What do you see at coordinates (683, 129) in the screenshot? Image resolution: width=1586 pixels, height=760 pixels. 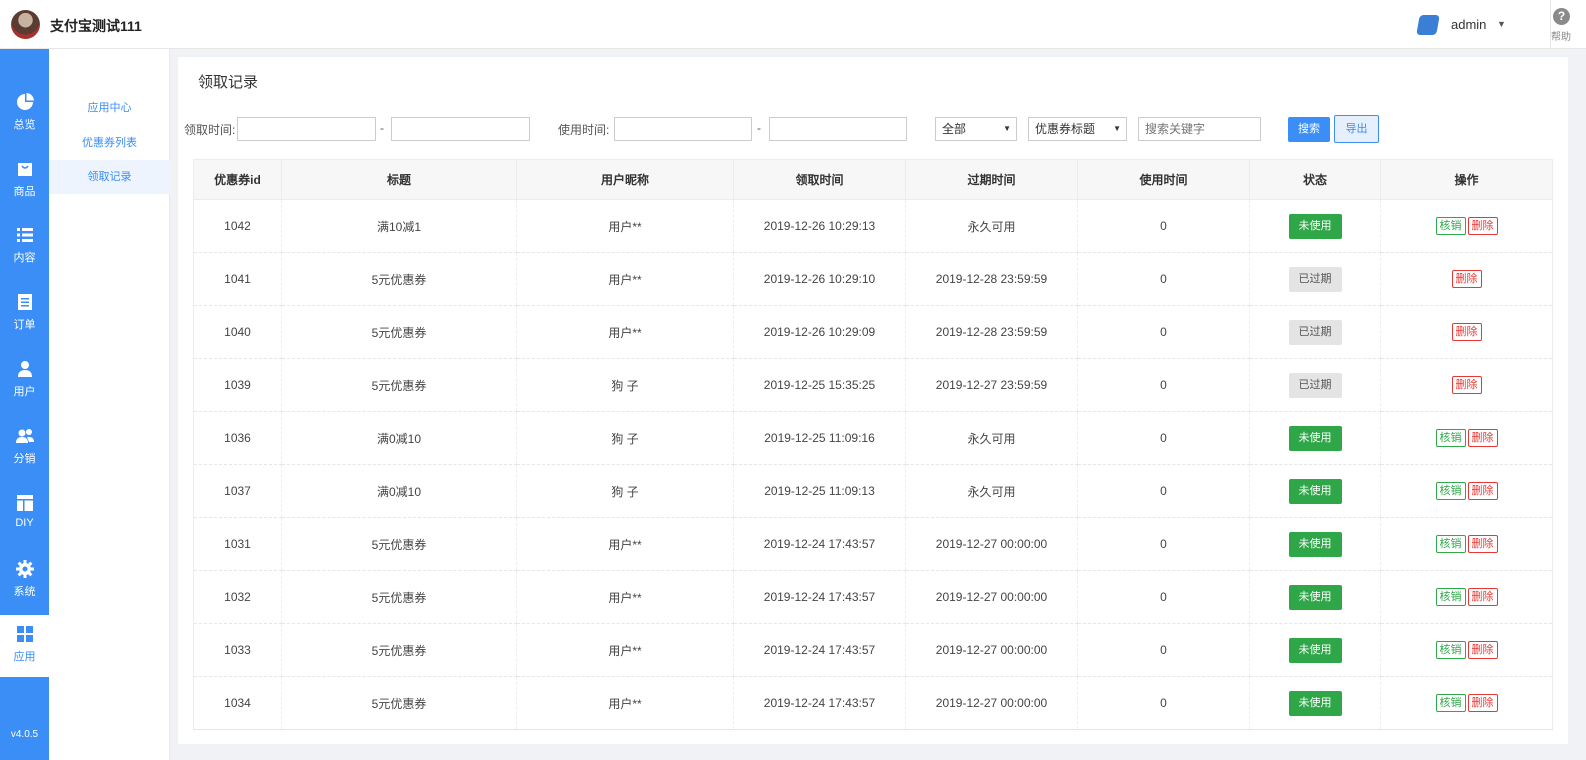 I see `use-time-start-input` at bounding box center [683, 129].